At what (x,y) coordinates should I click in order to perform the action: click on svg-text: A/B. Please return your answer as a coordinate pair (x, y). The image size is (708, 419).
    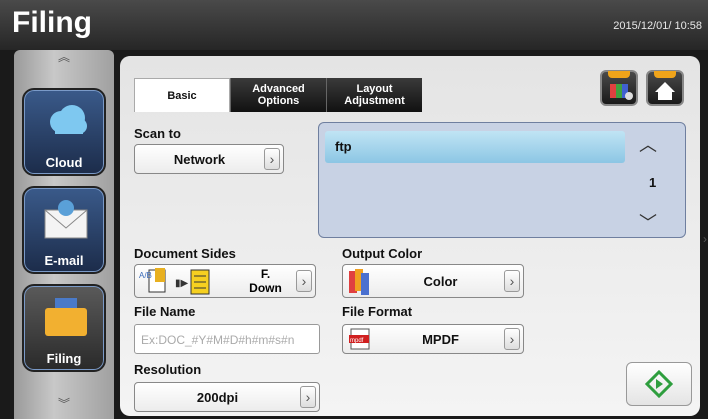
    Looking at the image, I should click on (145, 275).